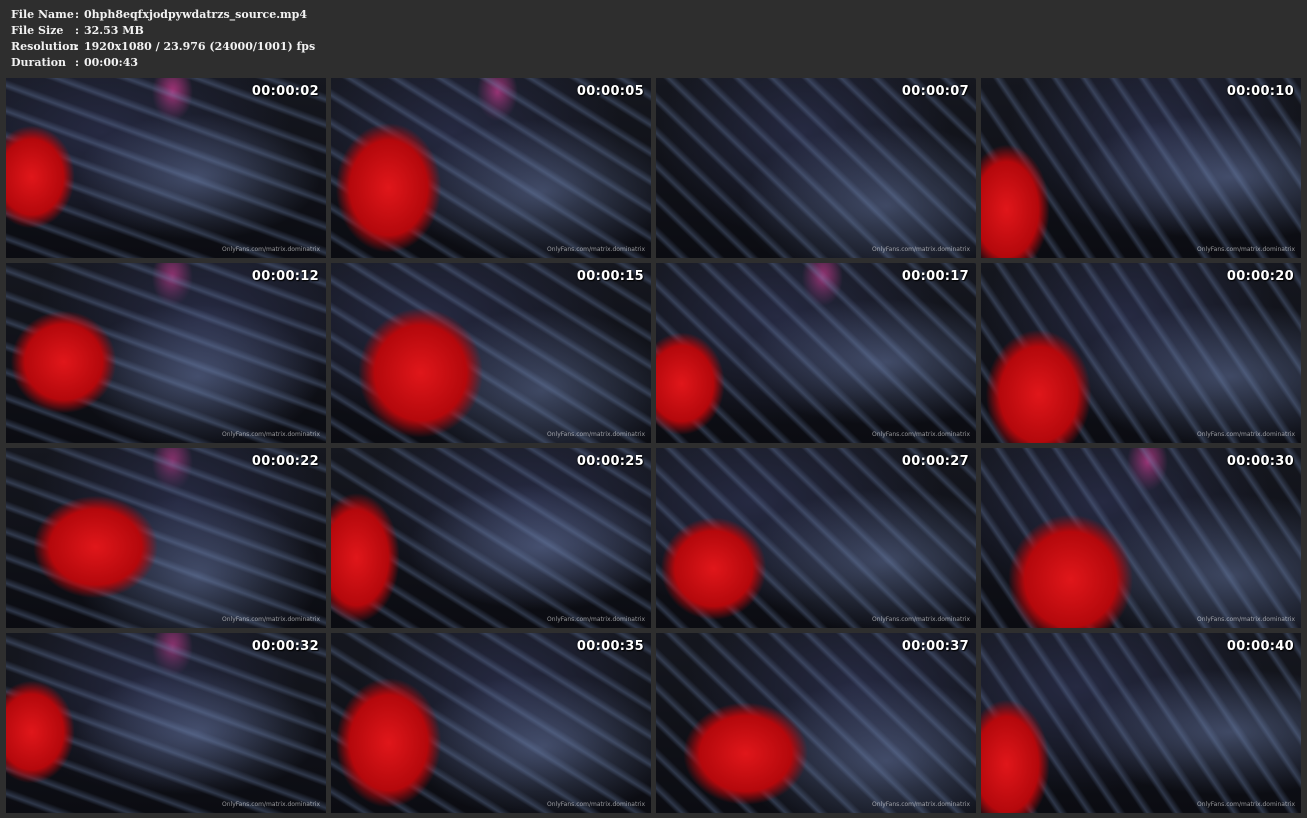 The width and height of the screenshot is (1307, 818). I want to click on timestamp-label: 00:00:27, so click(935, 461).